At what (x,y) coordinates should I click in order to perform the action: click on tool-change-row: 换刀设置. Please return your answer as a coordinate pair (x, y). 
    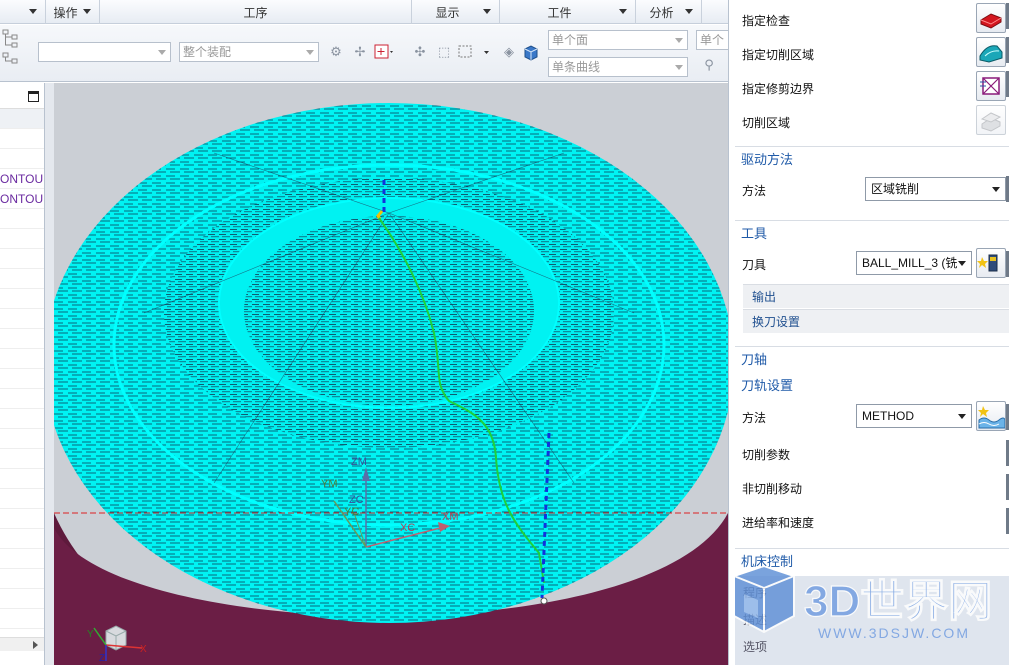
    Looking at the image, I should click on (876, 321).